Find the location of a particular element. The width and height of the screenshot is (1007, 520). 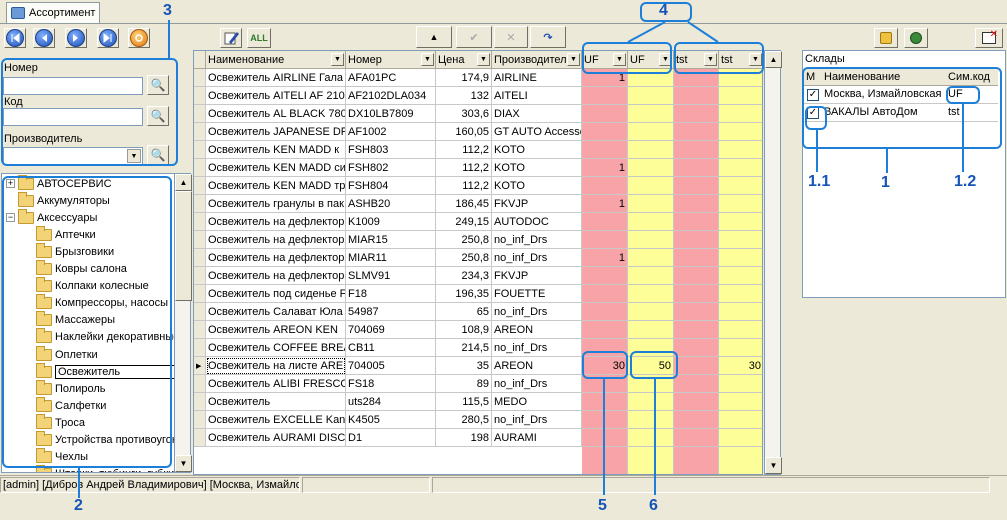

cell-price: 115,5 is located at coordinates (464, 402).